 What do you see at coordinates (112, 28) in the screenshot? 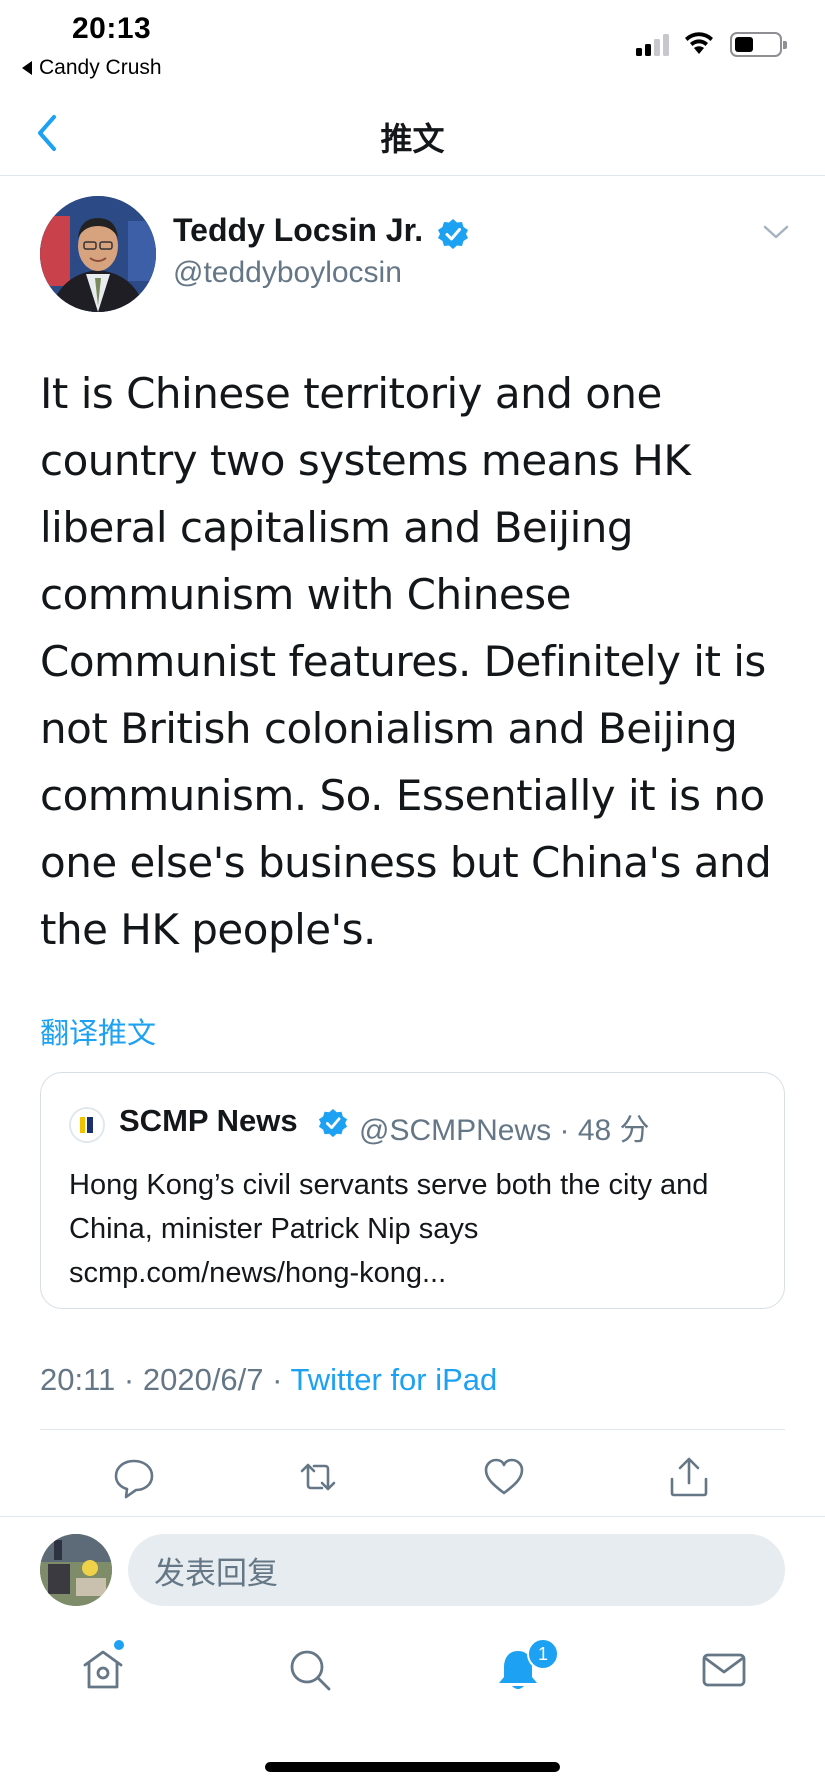
I see `status-time: 20:13` at bounding box center [112, 28].